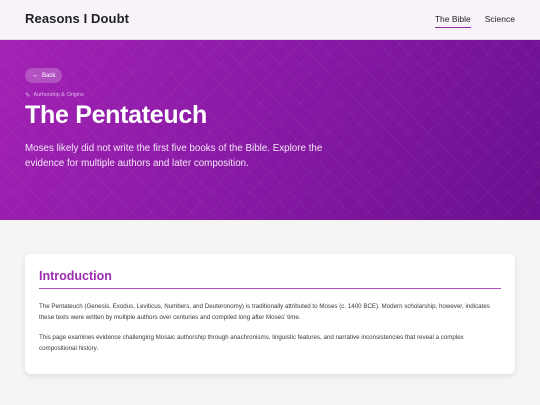  What do you see at coordinates (116, 115) in the screenshot?
I see `page-title: The Pentateuch` at bounding box center [116, 115].